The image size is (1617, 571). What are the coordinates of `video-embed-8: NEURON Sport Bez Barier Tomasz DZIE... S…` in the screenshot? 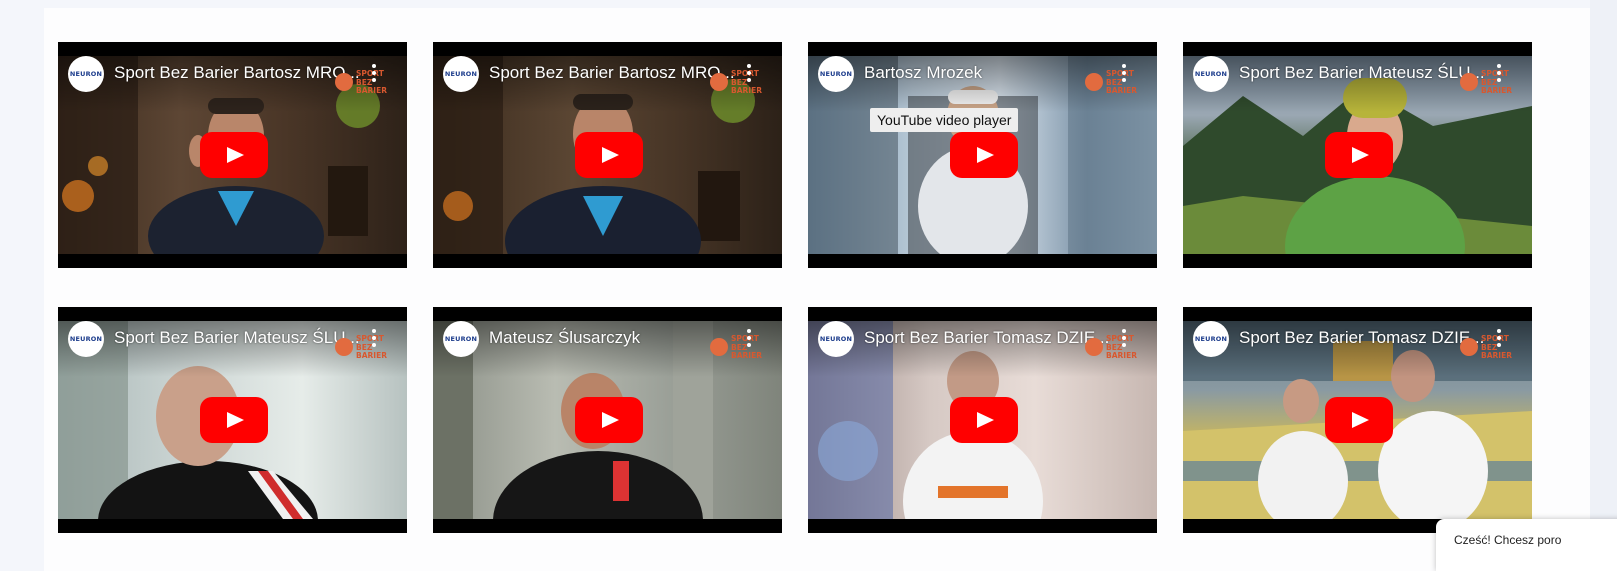 It's located at (1357, 420).